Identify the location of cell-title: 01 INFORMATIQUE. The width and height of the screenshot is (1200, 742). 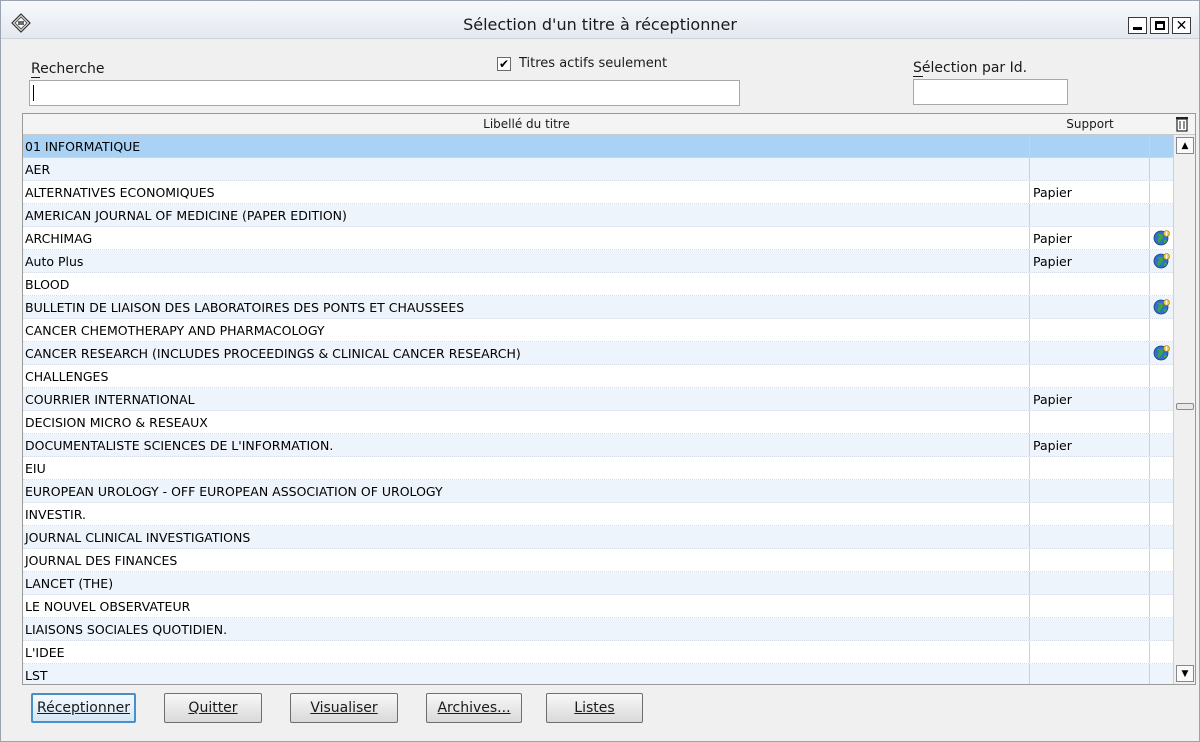
(526, 146).